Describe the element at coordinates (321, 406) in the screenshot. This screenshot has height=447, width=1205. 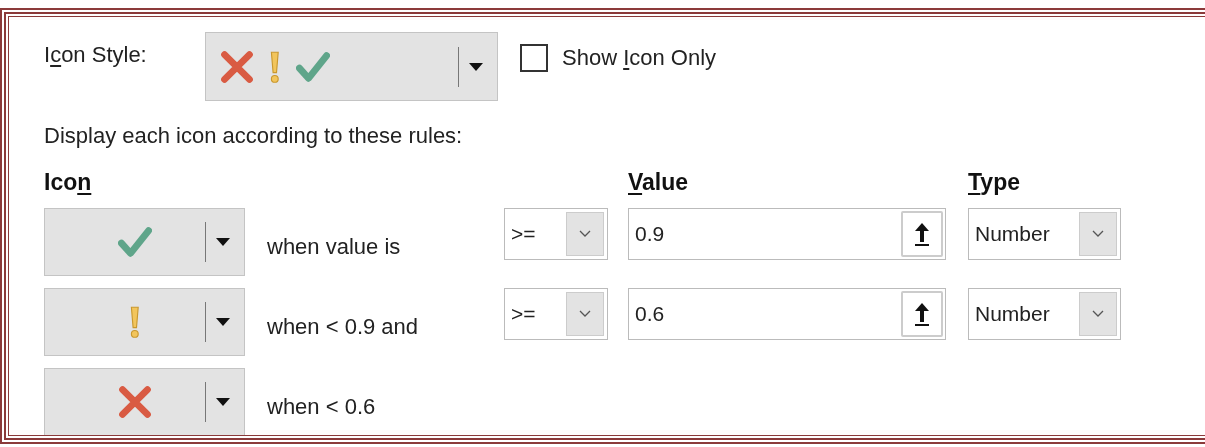
I see `condition-text: when < 0.6` at that location.